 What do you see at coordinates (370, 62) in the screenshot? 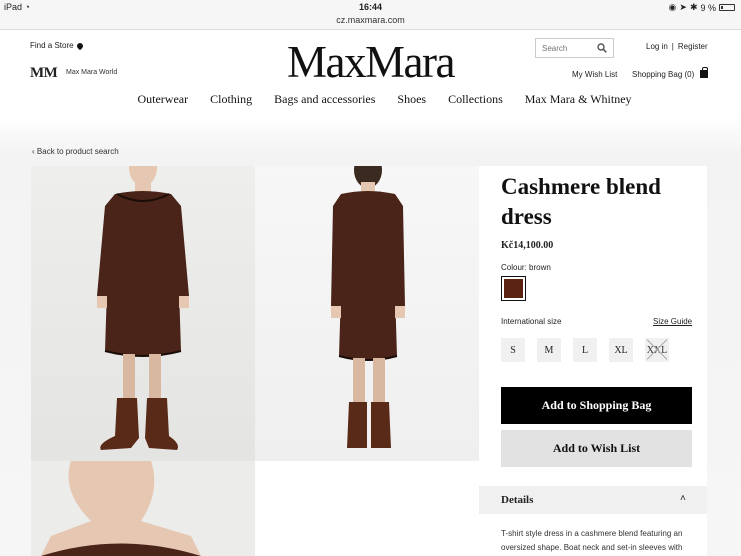
I see `brand-logo: MaxMara` at bounding box center [370, 62].